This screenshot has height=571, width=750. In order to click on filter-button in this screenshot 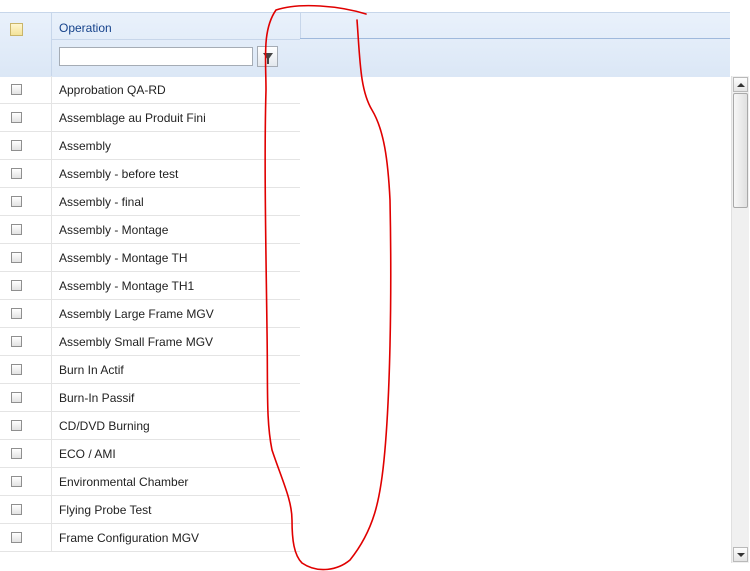, I will do `click(267, 56)`.